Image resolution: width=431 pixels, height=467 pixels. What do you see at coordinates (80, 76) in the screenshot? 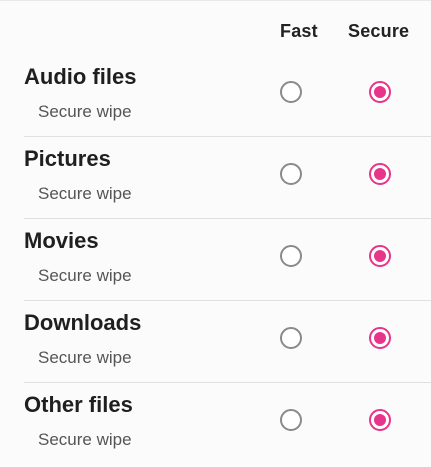
I see `item-title: Audio files` at bounding box center [80, 76].